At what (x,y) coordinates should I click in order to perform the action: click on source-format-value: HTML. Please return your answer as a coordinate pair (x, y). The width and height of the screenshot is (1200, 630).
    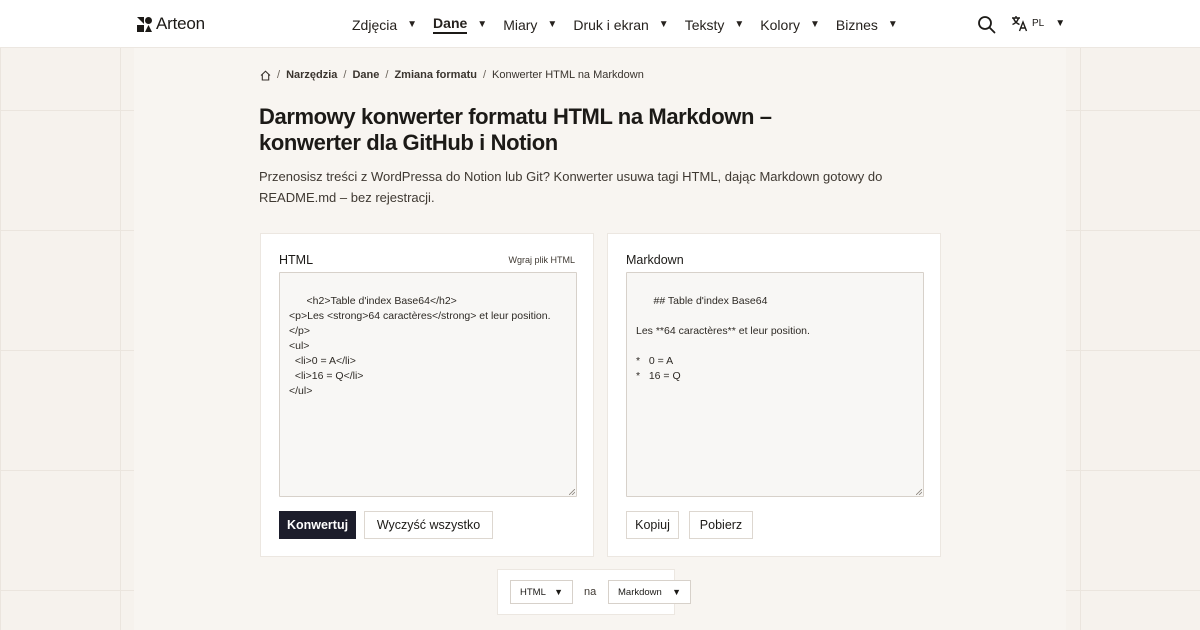
    Looking at the image, I should click on (533, 592).